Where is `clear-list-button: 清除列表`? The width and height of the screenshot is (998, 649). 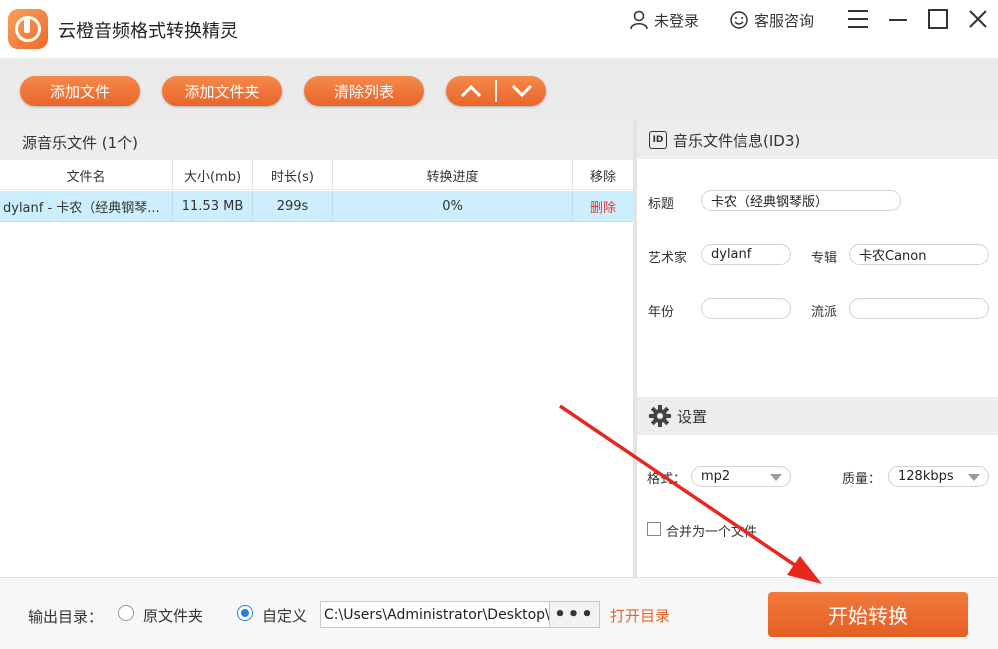
clear-list-button: 清除列表 is located at coordinates (364, 91).